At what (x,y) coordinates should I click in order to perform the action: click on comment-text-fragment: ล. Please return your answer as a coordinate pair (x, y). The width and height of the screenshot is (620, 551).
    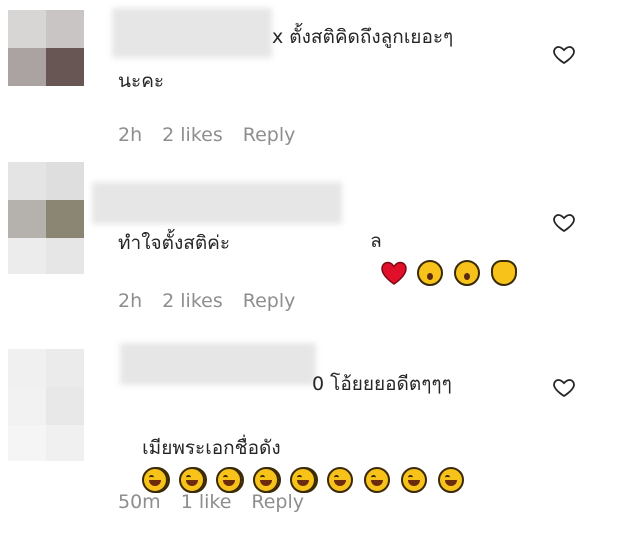
    Looking at the image, I should click on (376, 241).